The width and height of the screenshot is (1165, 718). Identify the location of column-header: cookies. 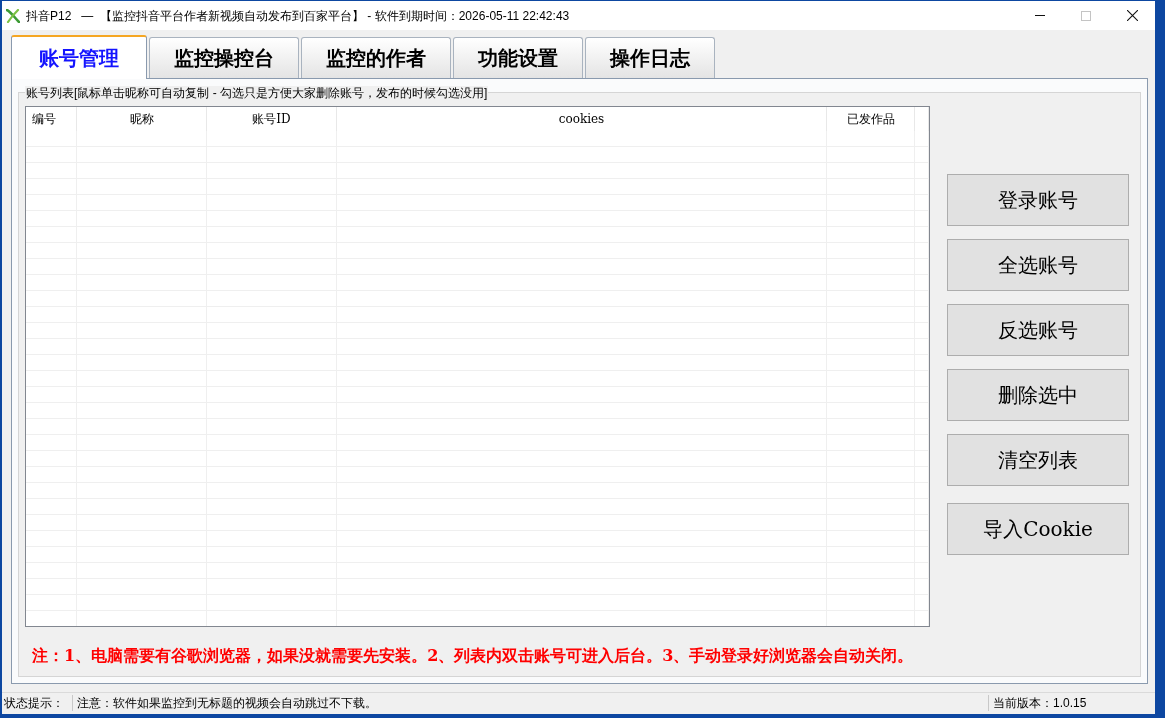
(581, 119).